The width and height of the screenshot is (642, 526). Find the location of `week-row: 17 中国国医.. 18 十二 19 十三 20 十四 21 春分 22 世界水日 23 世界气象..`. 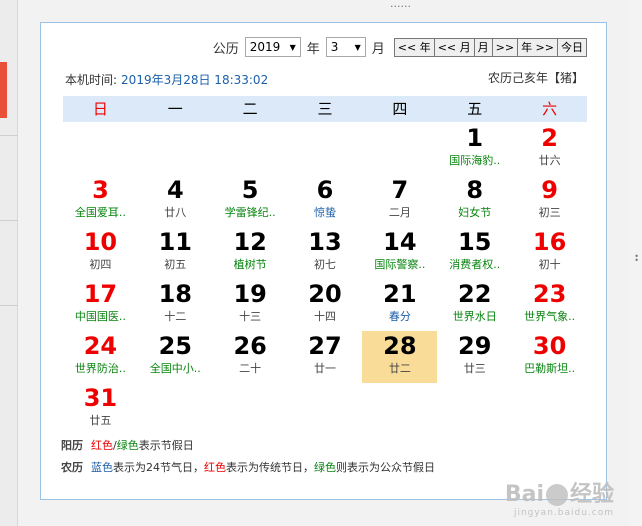

week-row: 17 中国国医.. 18 十二 19 十三 20 十四 21 春分 22 世界水日 23 世界气象.. is located at coordinates (325, 305).